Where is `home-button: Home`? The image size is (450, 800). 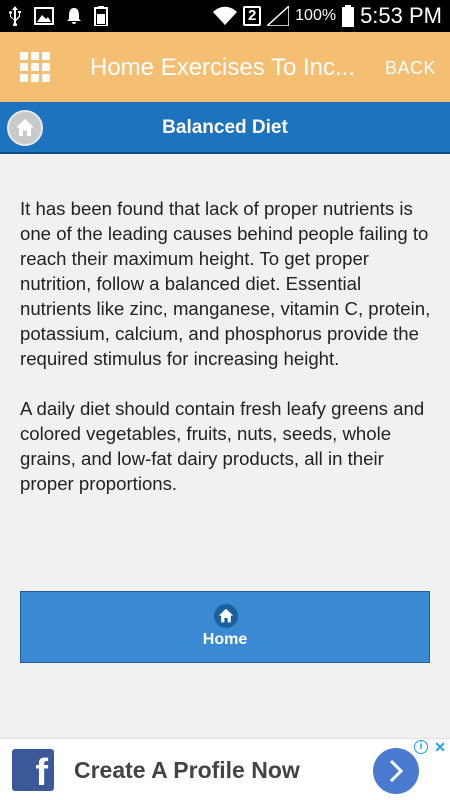 home-button: Home is located at coordinates (225, 627).